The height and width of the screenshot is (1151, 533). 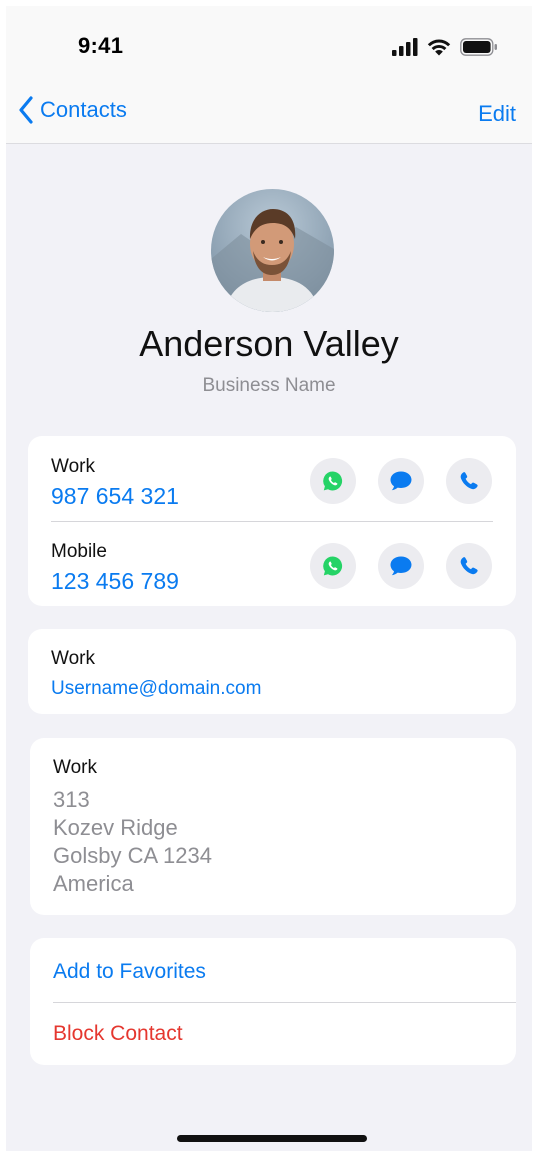 What do you see at coordinates (115, 496) in the screenshot?
I see `phone-number: 987 654 321` at bounding box center [115, 496].